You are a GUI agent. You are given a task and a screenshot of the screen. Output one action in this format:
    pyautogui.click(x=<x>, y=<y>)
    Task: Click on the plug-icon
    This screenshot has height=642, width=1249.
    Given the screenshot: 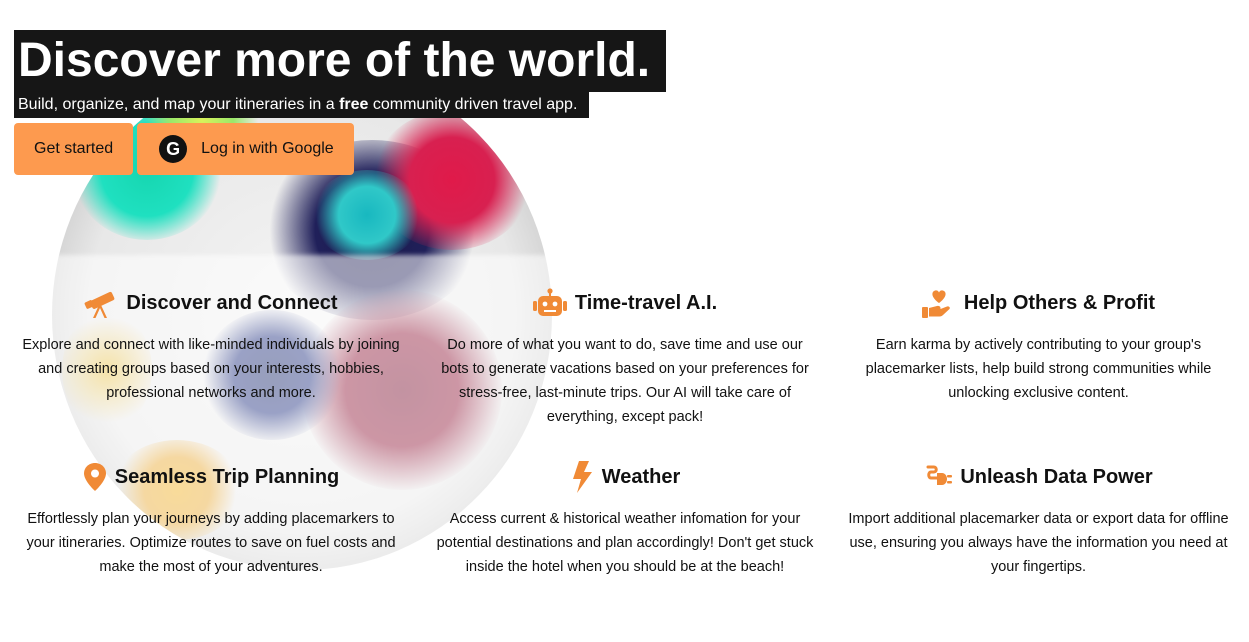 What is the action you would take?
    pyautogui.click(x=939, y=475)
    